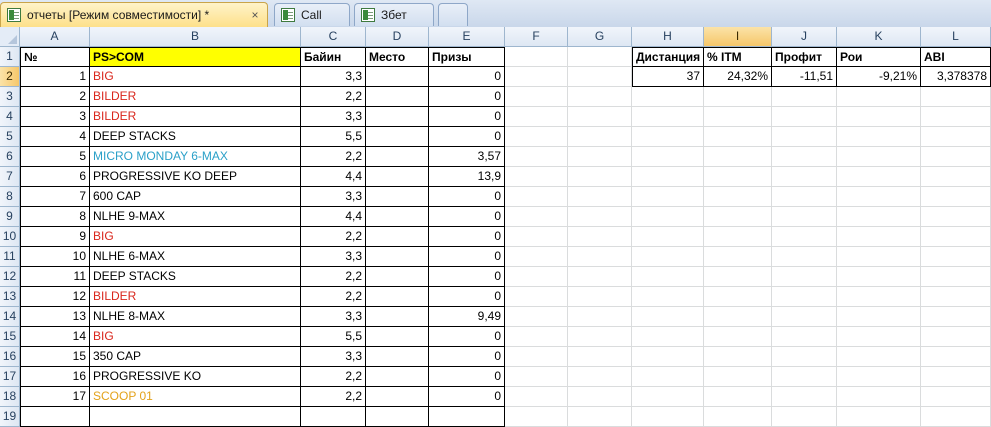 The height and width of the screenshot is (427, 991). I want to click on cell-F7, so click(536, 177).